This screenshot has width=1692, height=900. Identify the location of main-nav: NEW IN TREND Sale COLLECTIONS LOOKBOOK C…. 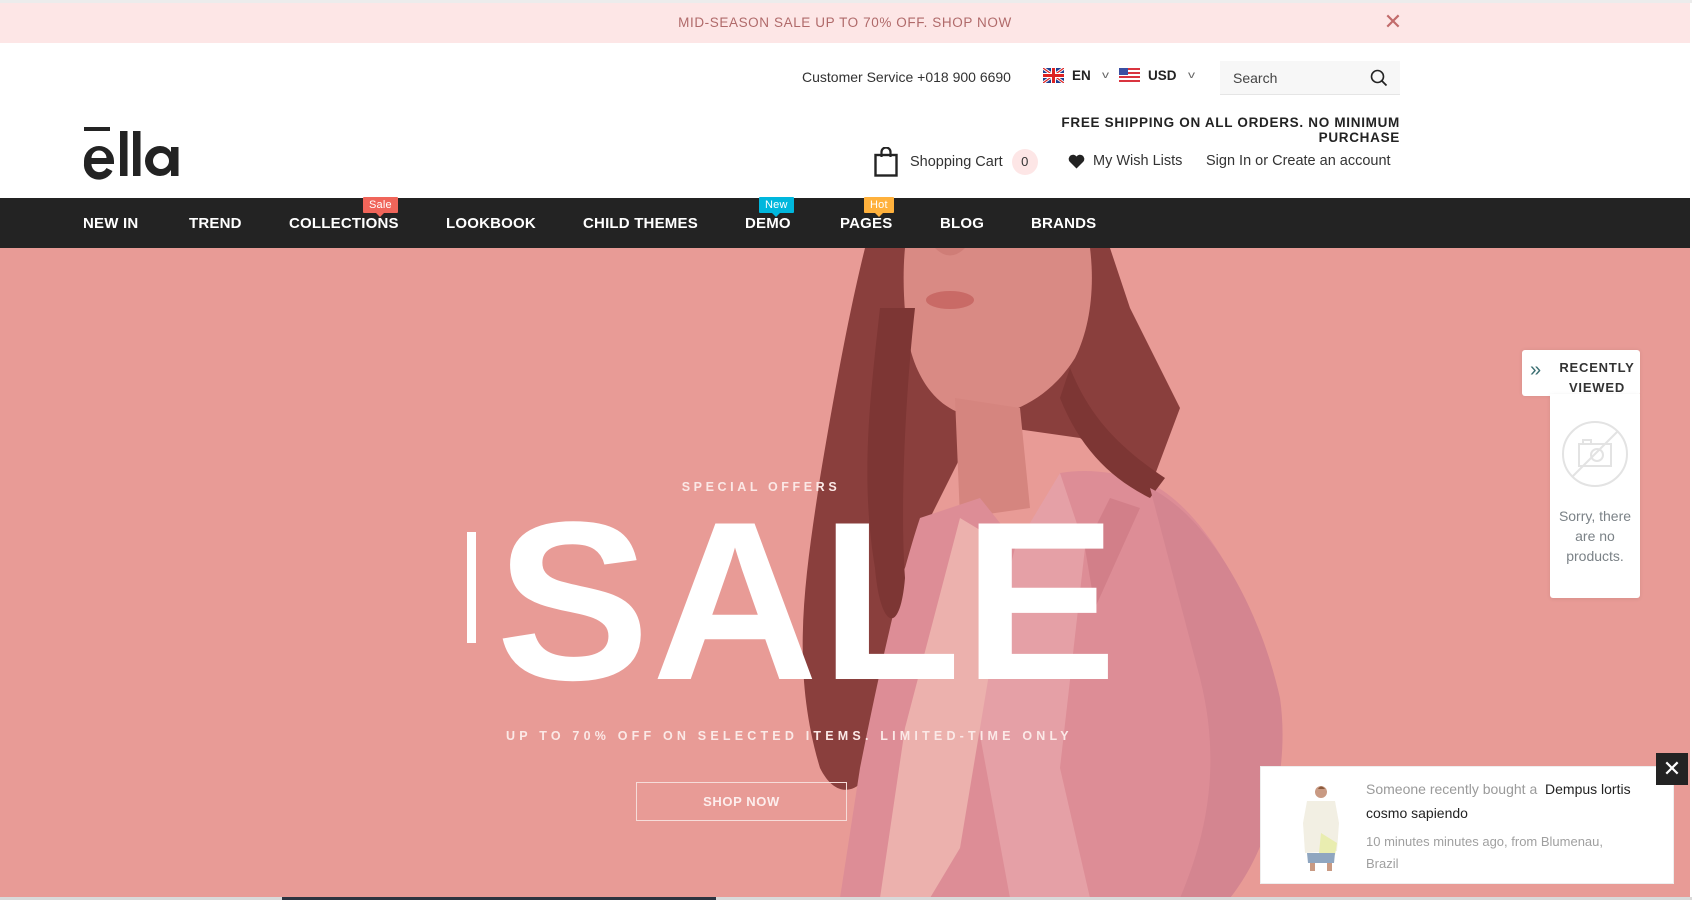
(845, 222).